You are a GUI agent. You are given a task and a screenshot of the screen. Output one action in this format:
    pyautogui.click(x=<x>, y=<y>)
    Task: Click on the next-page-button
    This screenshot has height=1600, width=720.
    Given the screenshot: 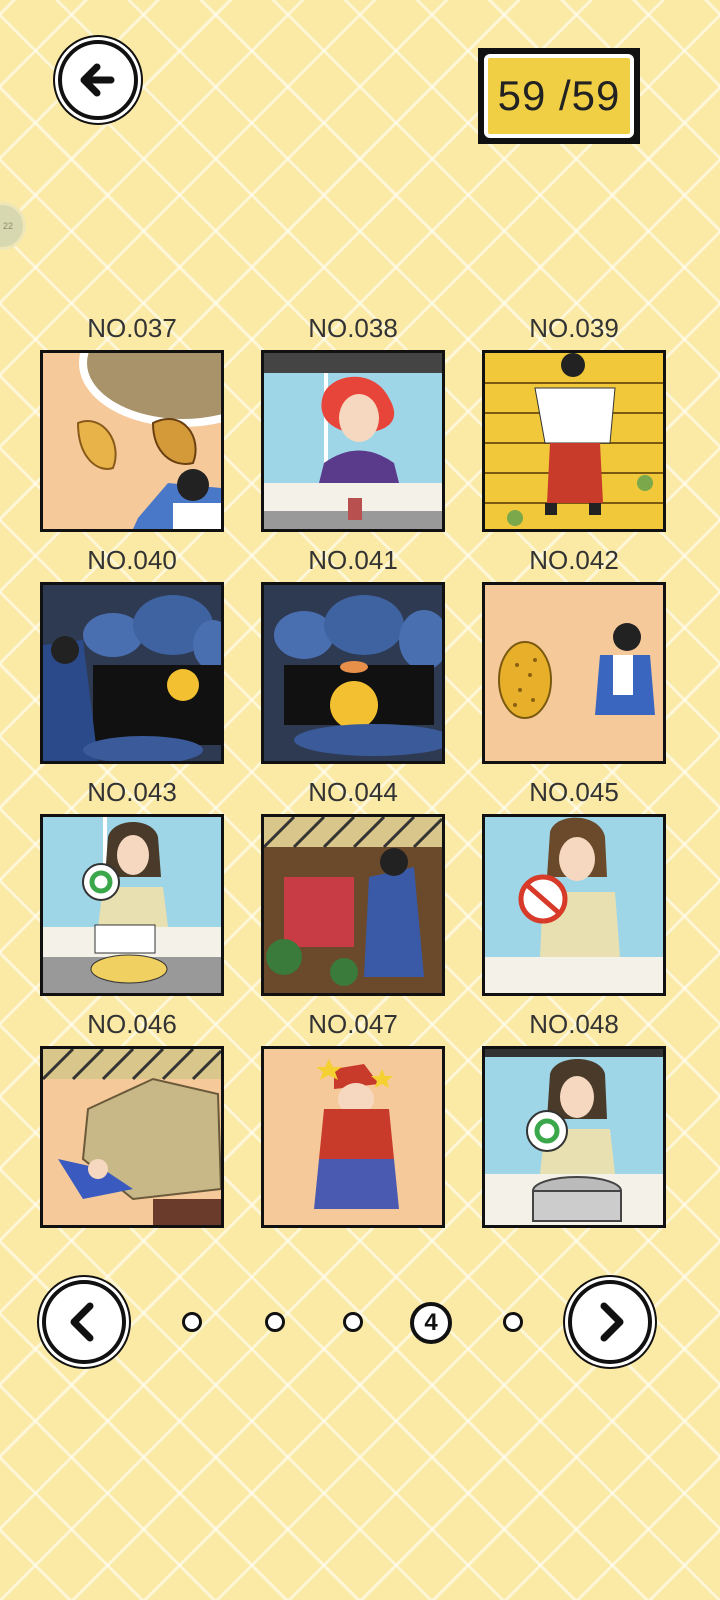 What is the action you would take?
    pyautogui.click(x=610, y=1322)
    